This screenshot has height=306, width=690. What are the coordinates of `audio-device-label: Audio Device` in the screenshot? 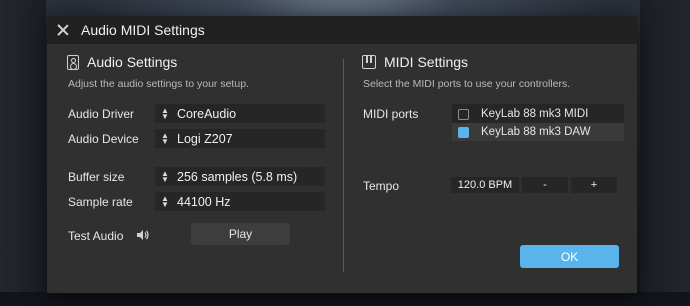 It's located at (103, 139).